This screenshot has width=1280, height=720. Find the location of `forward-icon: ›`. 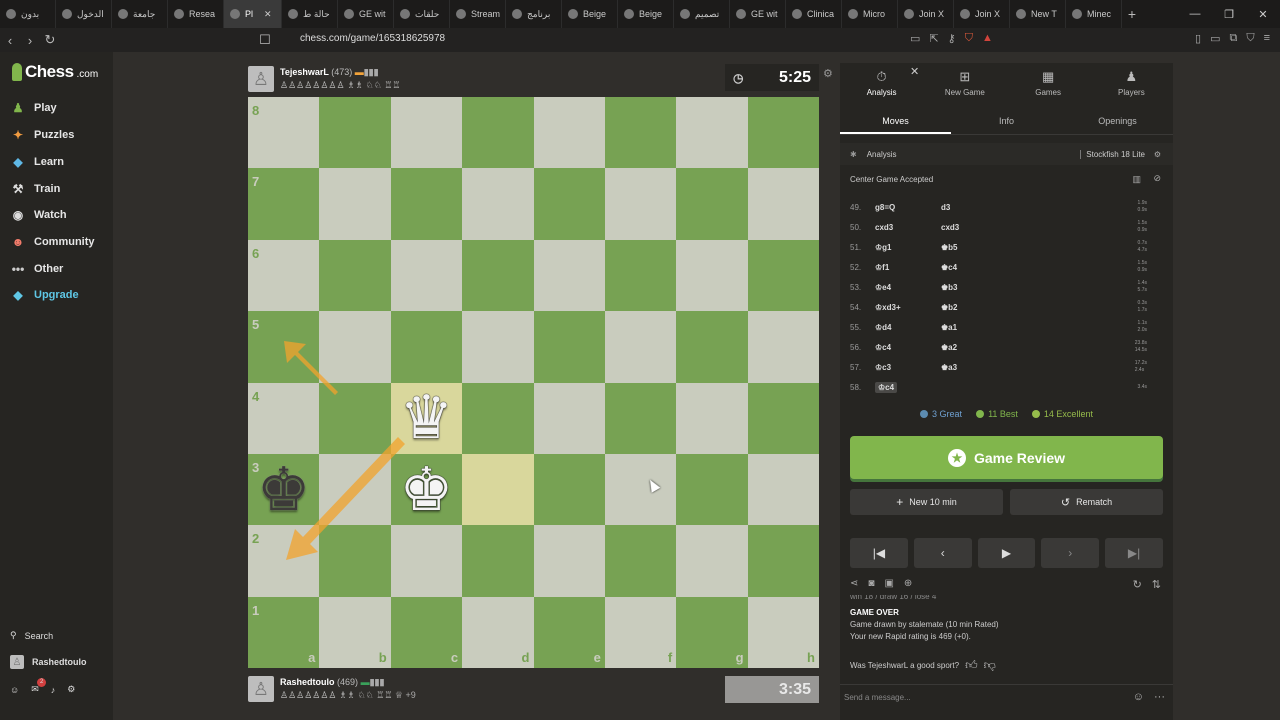

forward-icon: › is located at coordinates (30, 40).